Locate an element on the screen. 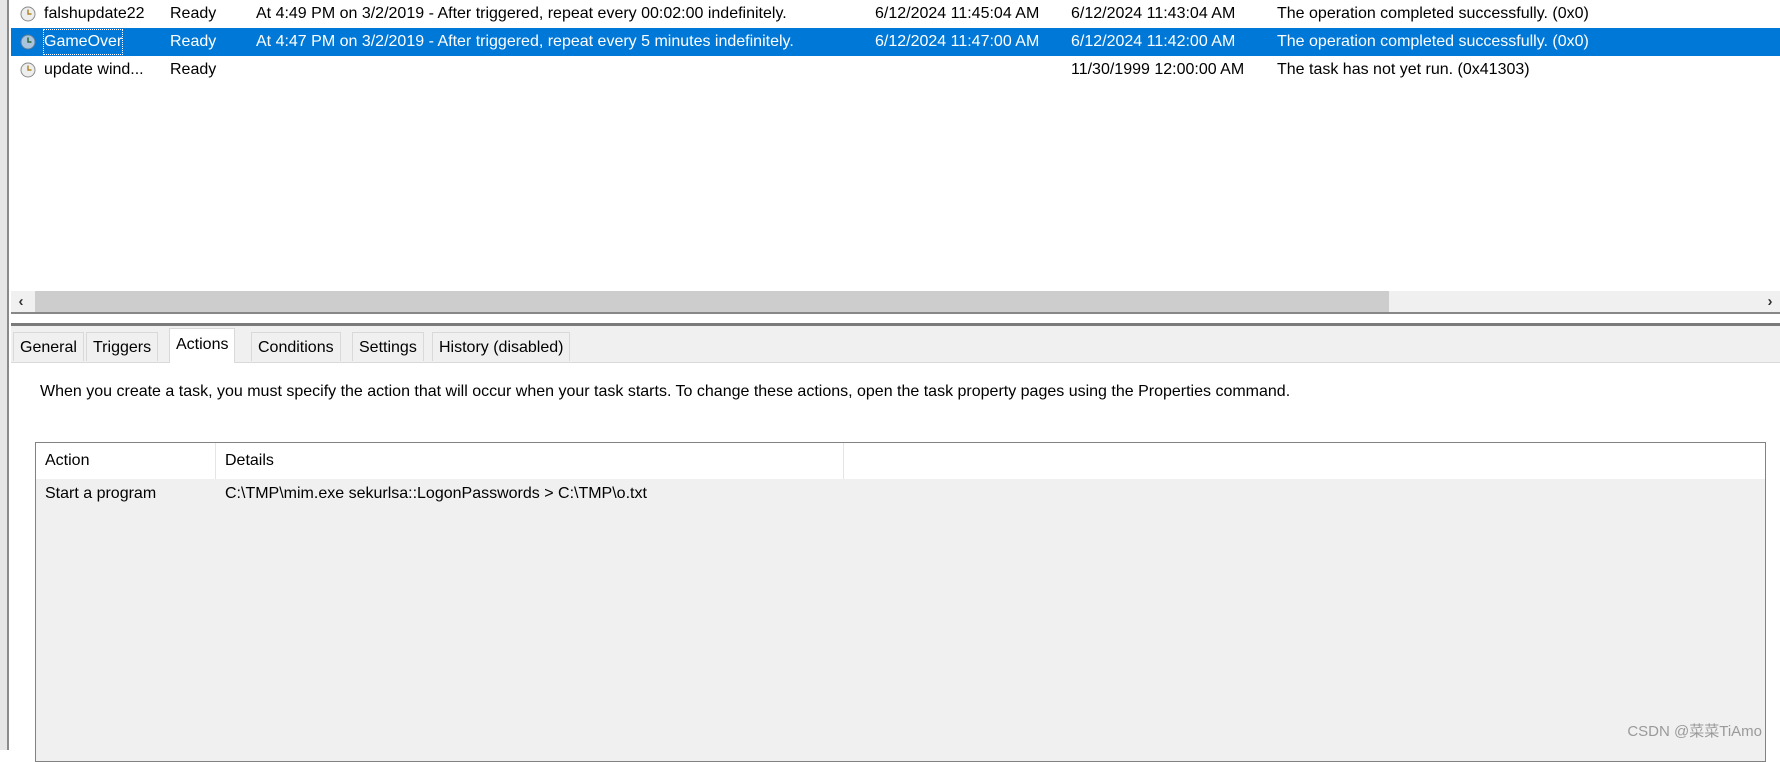  divider is located at coordinates (895, 313).